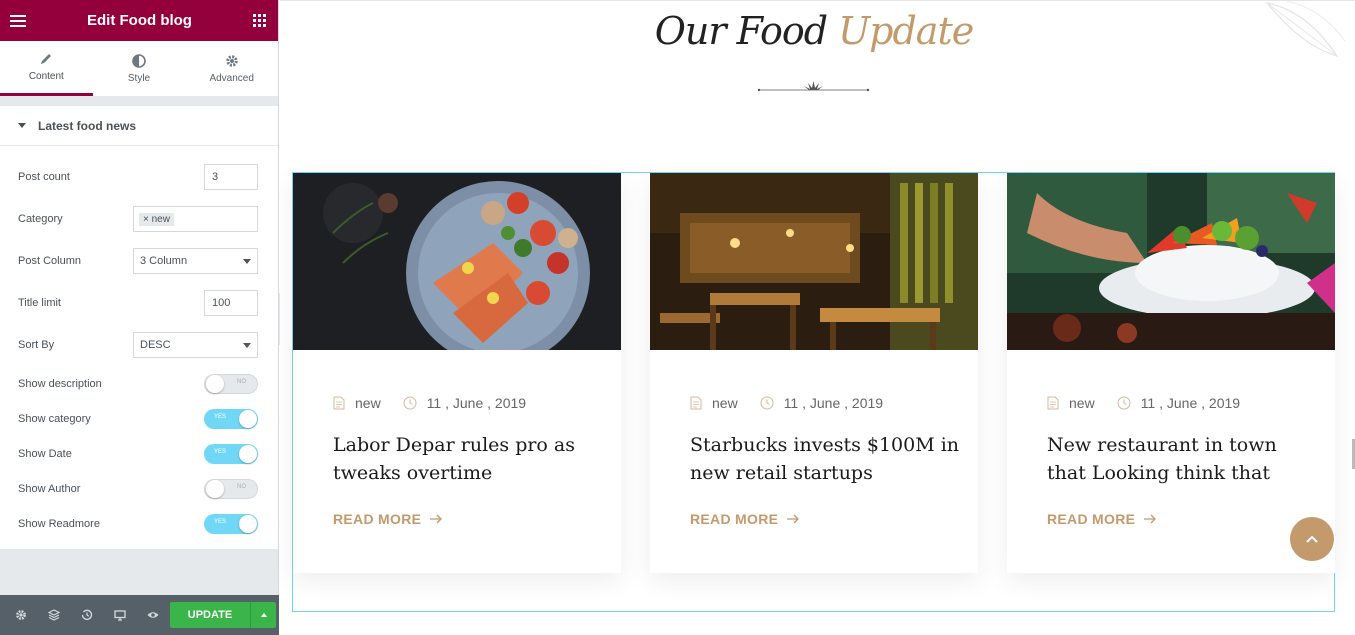 This screenshot has height=635, width=1355. I want to click on panel-title: Edit Food blog, so click(139, 20).